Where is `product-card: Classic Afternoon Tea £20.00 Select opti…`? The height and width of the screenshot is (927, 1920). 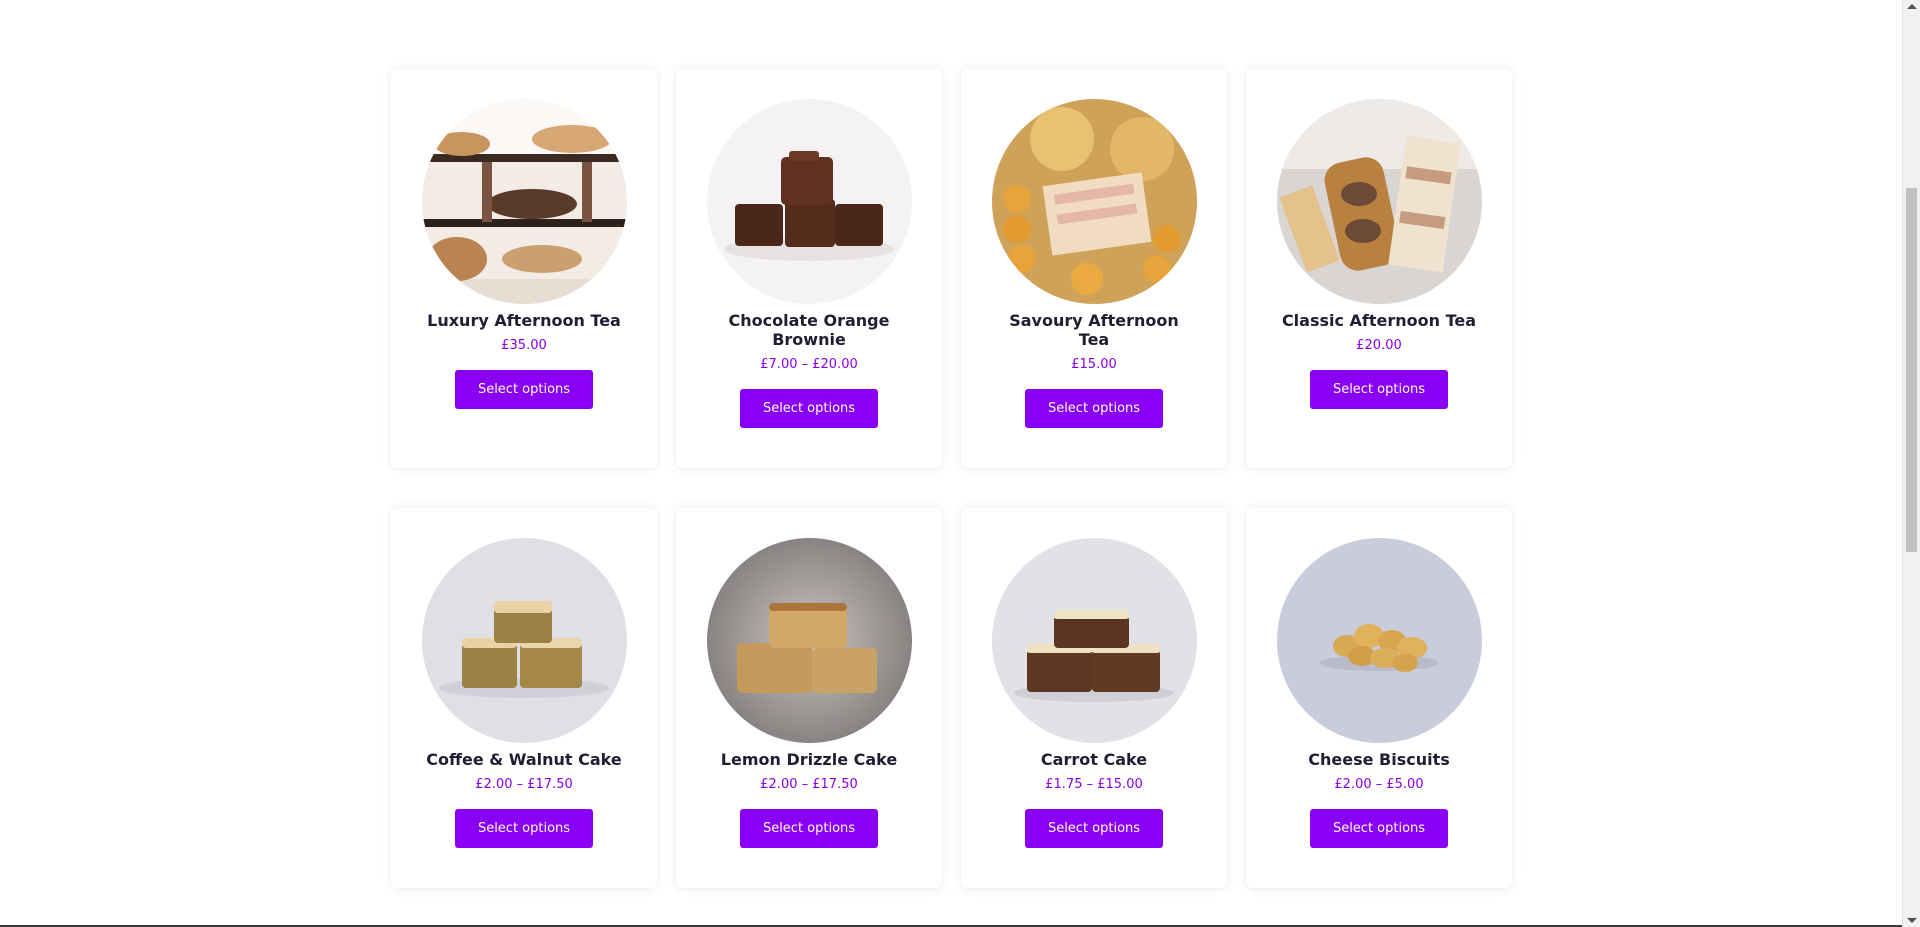
product-card: Classic Afternoon Tea £20.00 Select opti… is located at coordinates (1379, 268).